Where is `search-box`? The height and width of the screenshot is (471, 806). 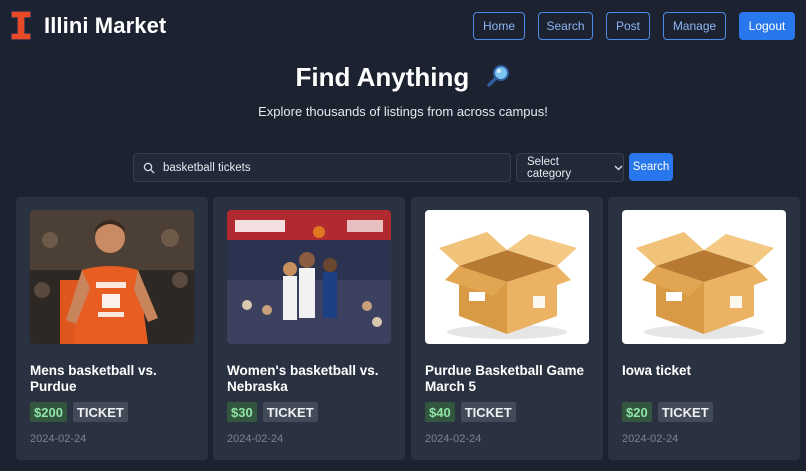 search-box is located at coordinates (322, 167).